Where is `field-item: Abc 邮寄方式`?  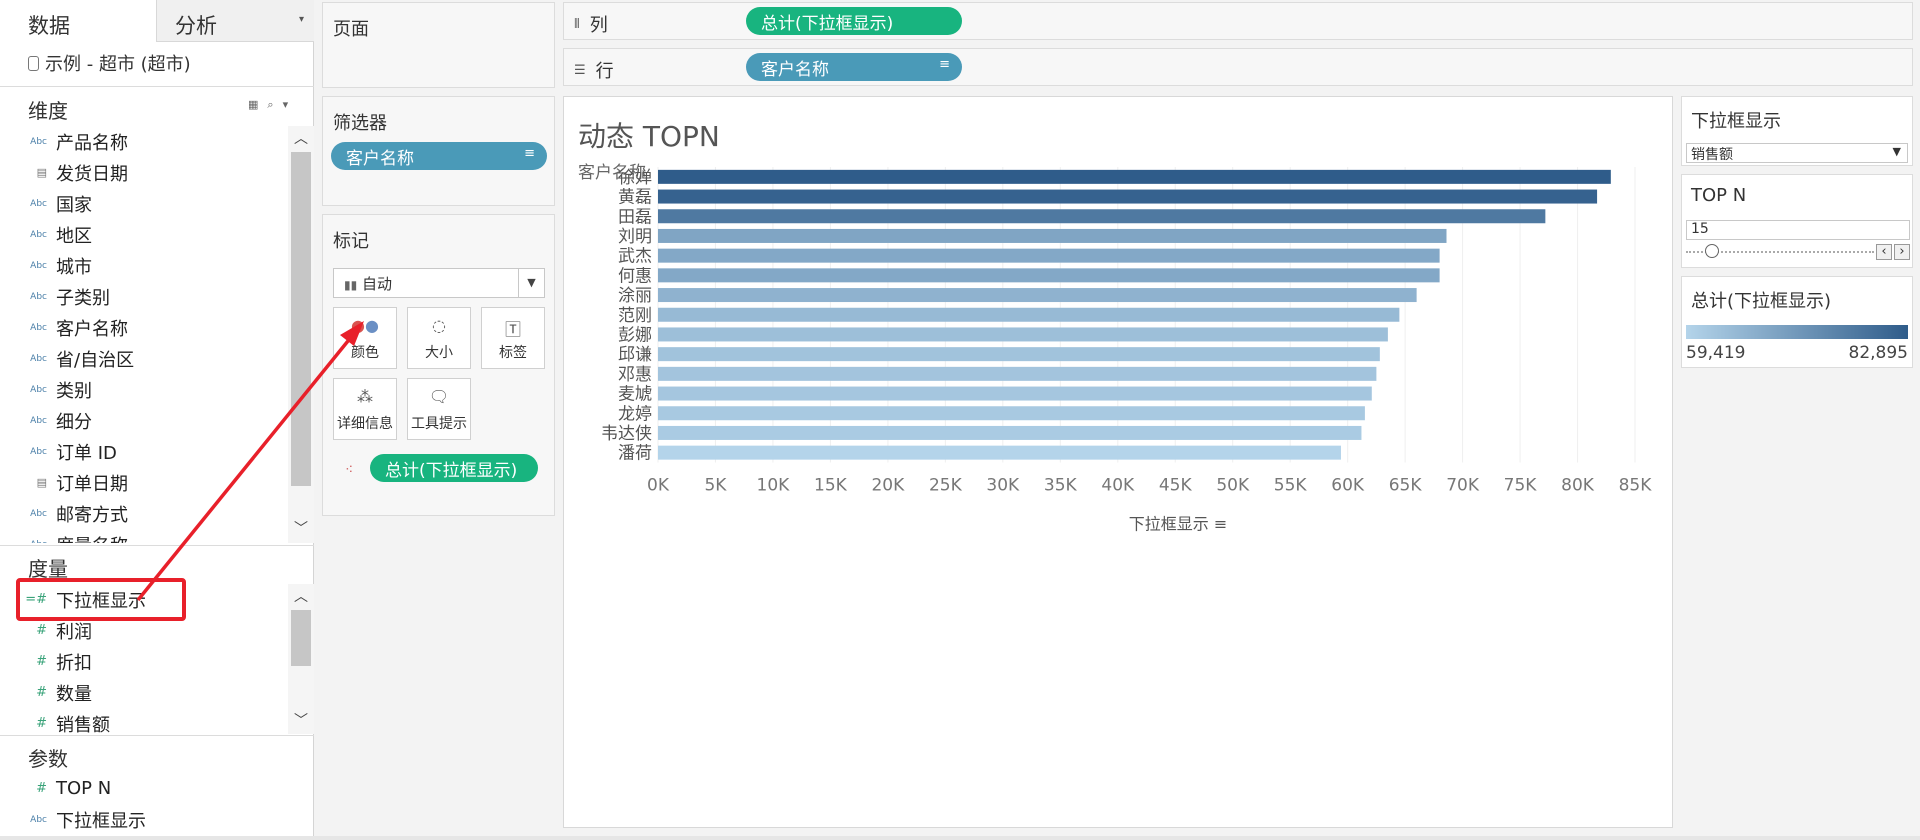 field-item: Abc 邮寄方式 is located at coordinates (144, 513).